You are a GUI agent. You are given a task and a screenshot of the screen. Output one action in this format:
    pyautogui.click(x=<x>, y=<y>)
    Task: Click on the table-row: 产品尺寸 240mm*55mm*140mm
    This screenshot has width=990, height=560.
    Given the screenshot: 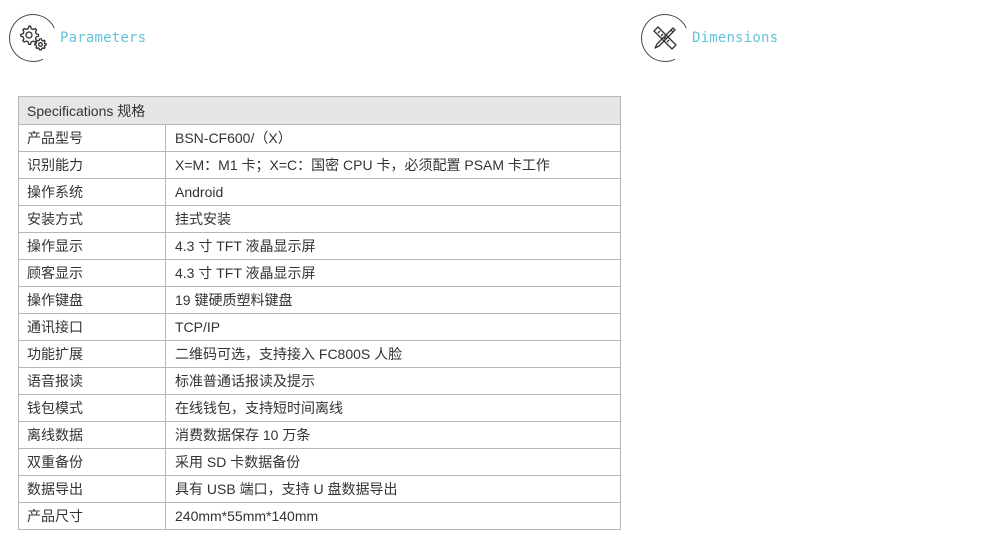 What is the action you would take?
    pyautogui.click(x=319, y=516)
    